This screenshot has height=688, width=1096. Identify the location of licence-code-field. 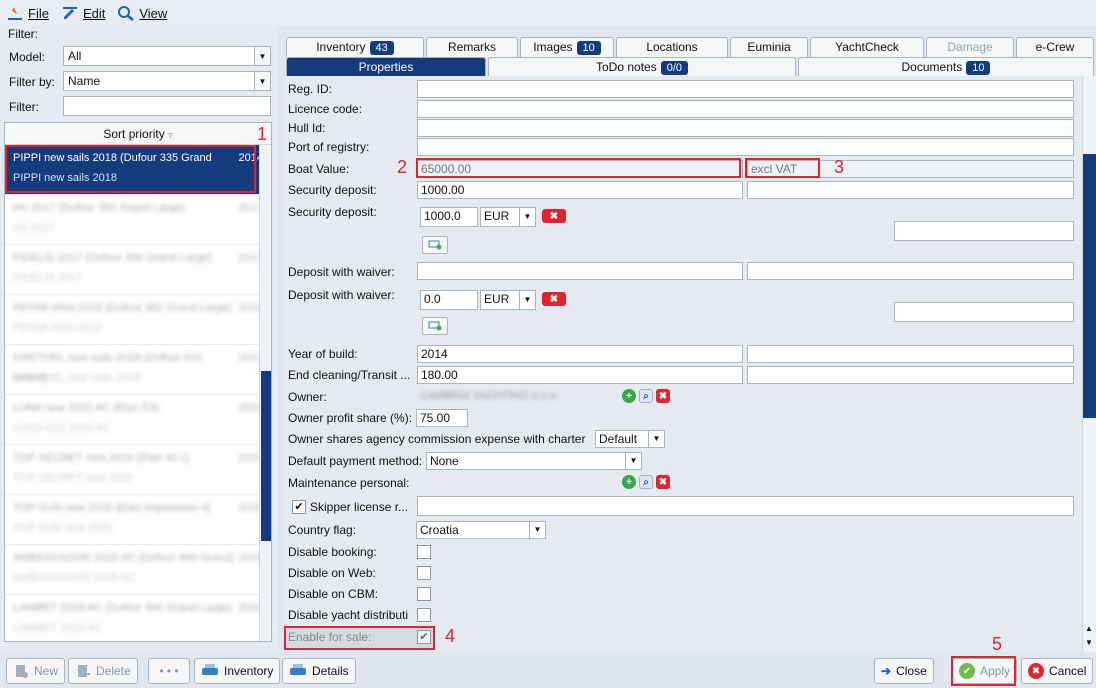
(745, 109).